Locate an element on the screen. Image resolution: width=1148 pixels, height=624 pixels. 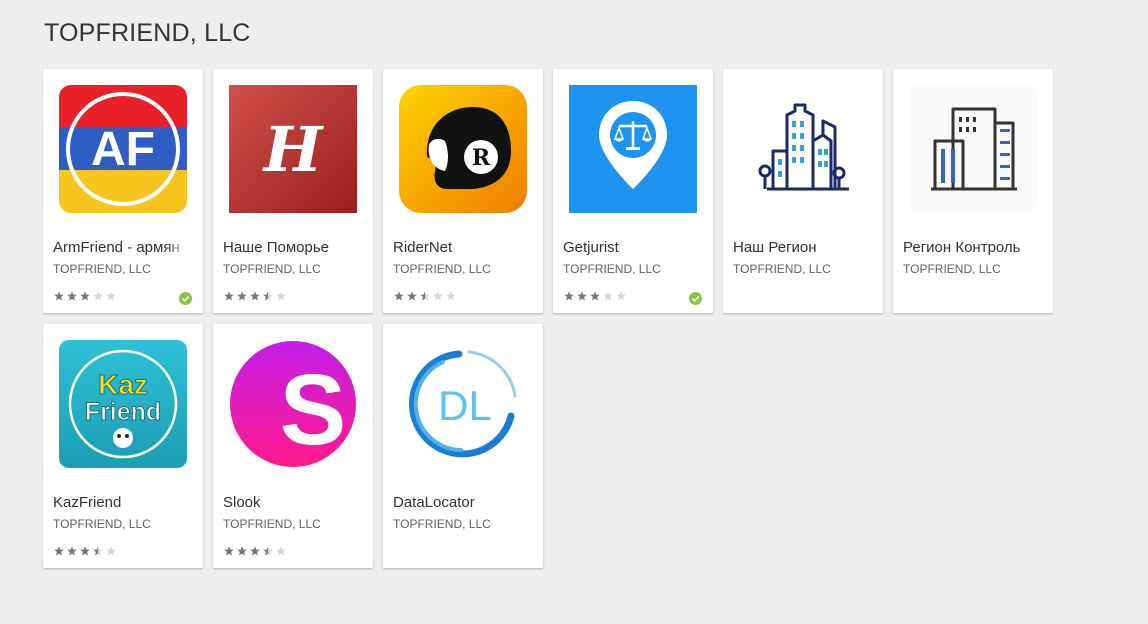
city-buildings-logo is located at coordinates (803, 149).